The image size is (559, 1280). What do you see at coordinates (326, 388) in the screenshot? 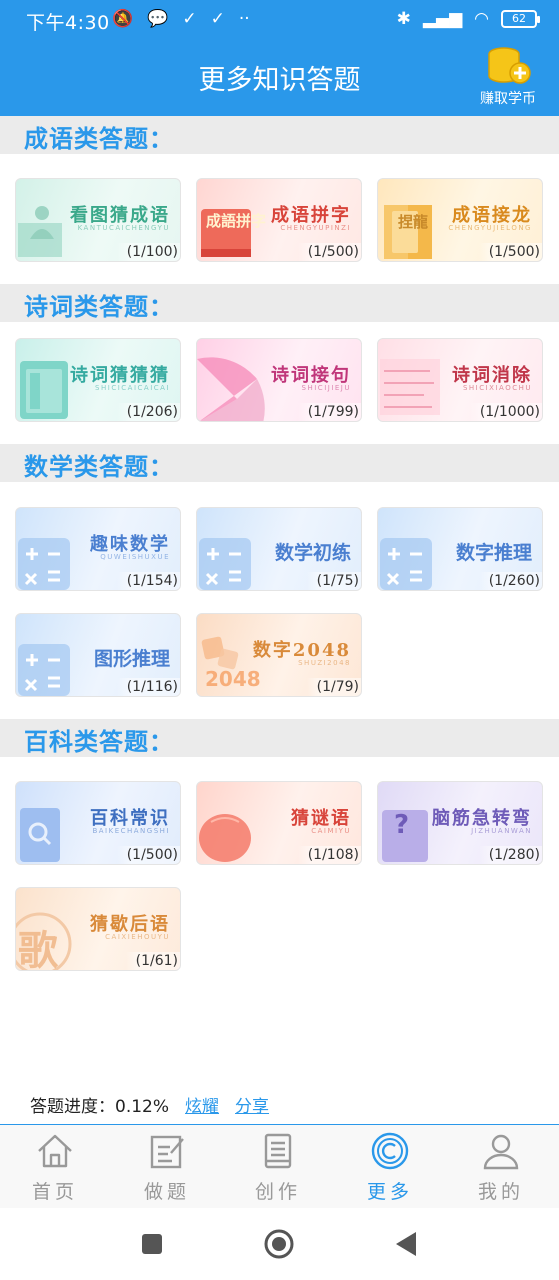
I see `card-subtitle: SHICIJIEJU` at bounding box center [326, 388].